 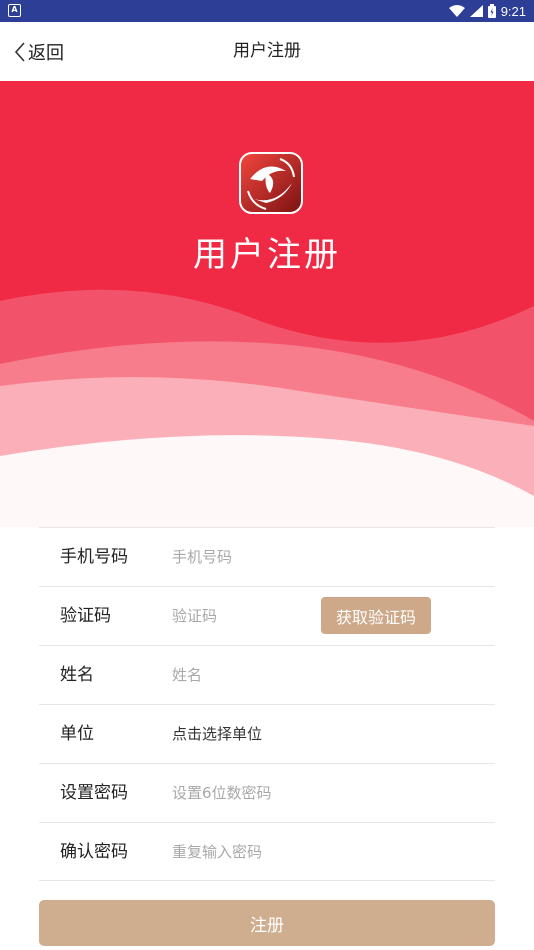 I want to click on password-input, so click(x=322, y=793).